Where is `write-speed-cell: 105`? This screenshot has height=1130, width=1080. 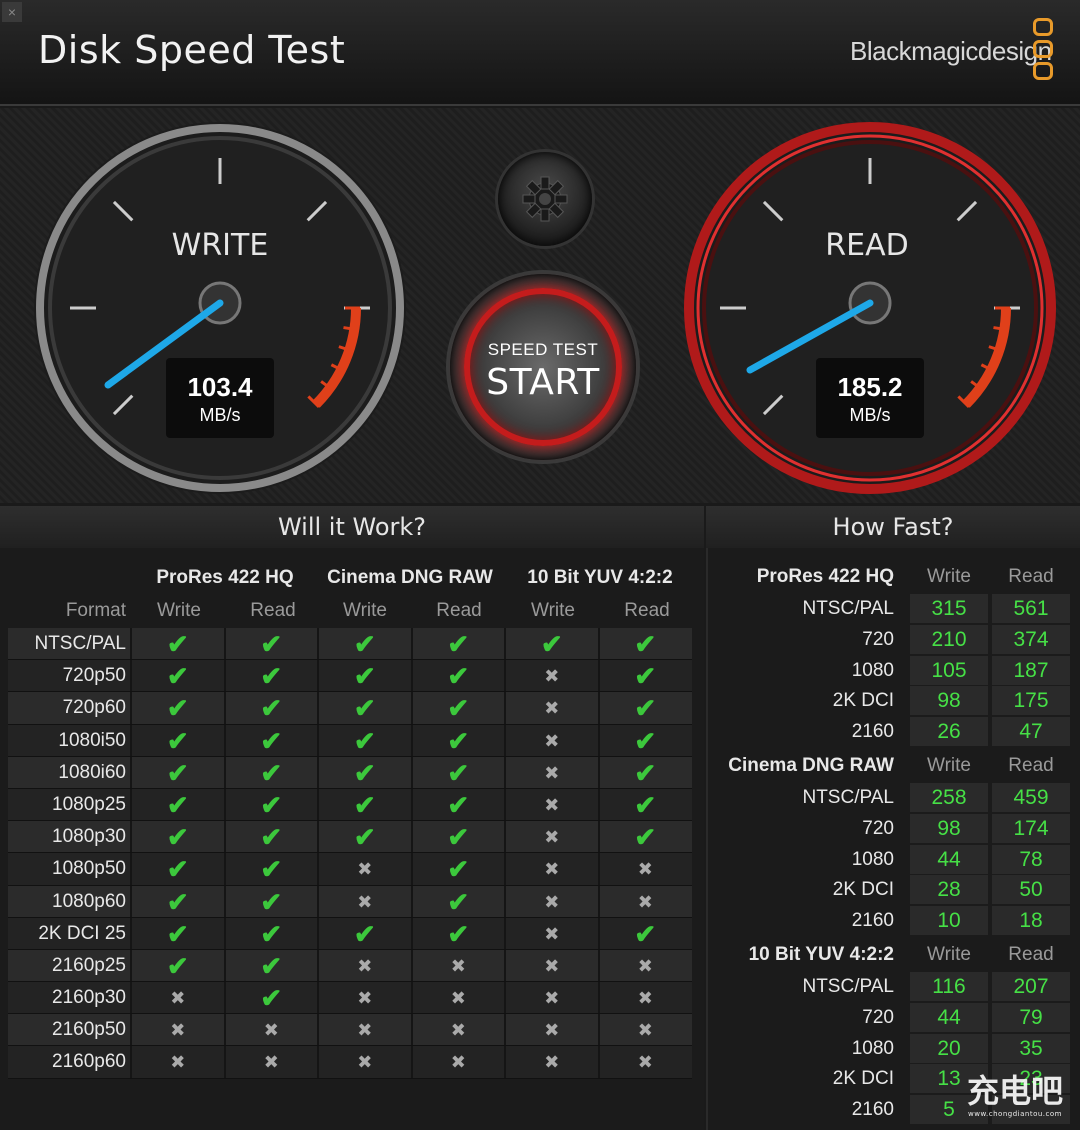 write-speed-cell: 105 is located at coordinates (949, 670).